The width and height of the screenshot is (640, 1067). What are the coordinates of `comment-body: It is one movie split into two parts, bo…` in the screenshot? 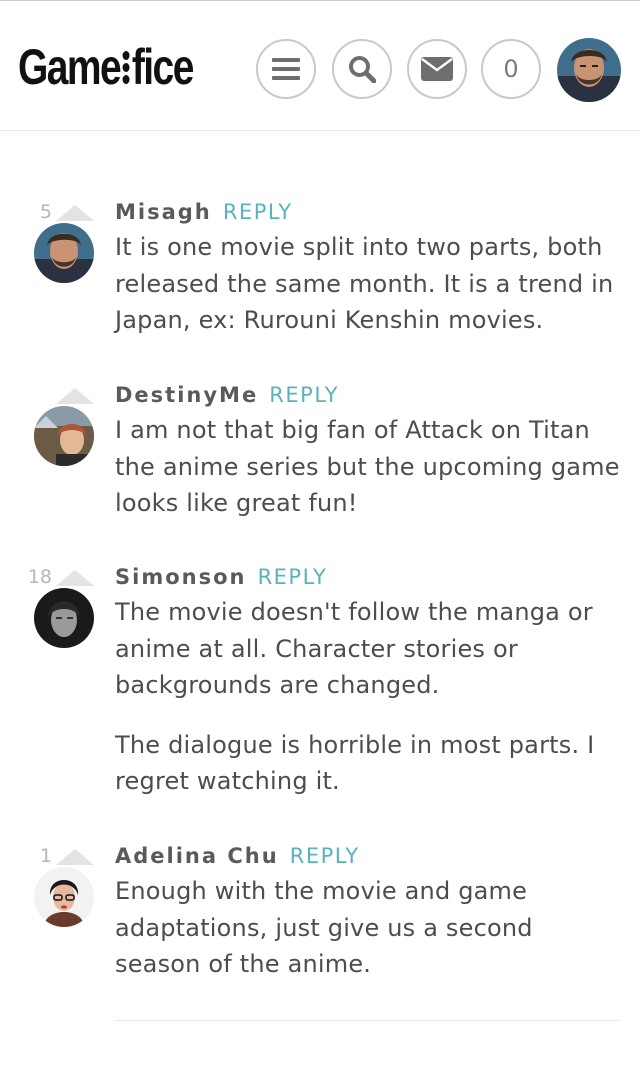 It's located at (370, 284).